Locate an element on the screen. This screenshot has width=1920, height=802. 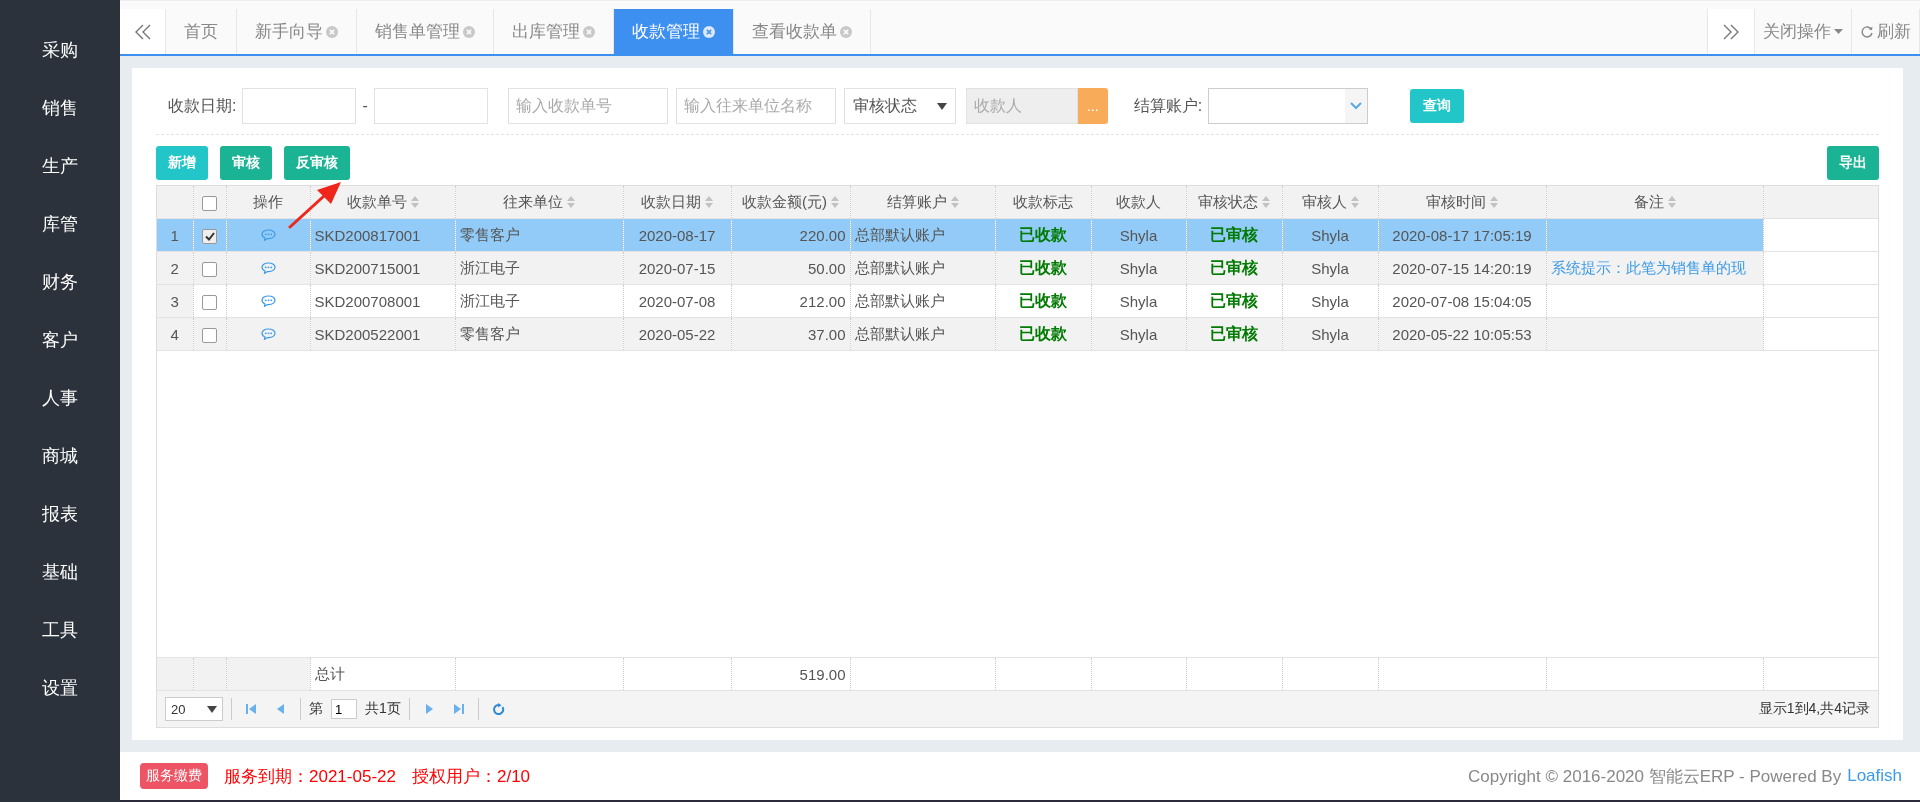
row-number: 3 is located at coordinates (175, 301).